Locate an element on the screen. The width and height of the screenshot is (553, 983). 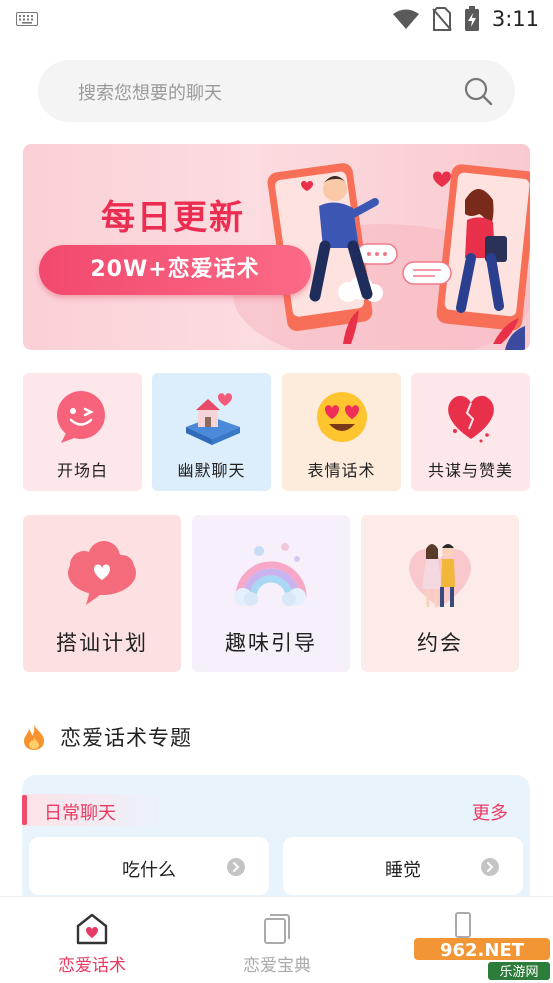
fire-icon is located at coordinates (34, 737).